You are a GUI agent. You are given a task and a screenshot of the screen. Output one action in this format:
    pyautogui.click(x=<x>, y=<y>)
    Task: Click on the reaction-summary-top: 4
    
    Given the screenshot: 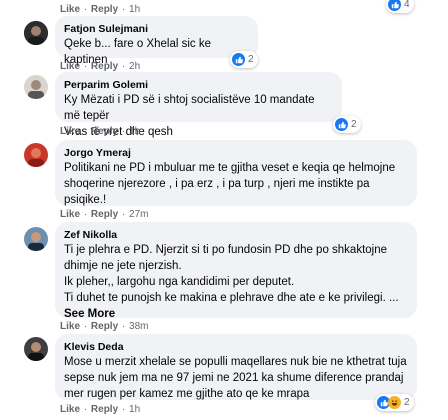 What is the action you would take?
    pyautogui.click(x=400, y=6)
    